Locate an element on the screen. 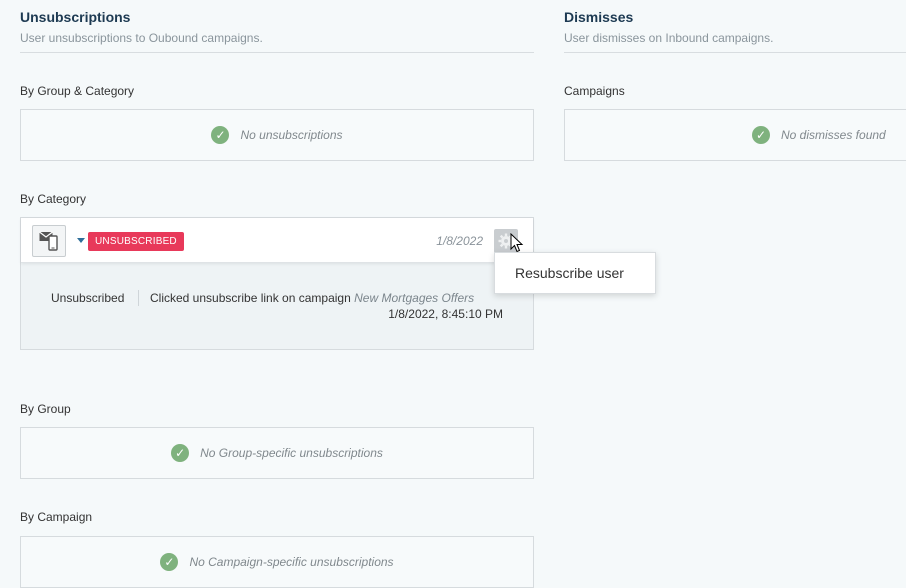 Image resolution: width=906 pixels, height=588 pixels. by-campaign-empty-box: ✓ No Campaign-specific unsubscriptions is located at coordinates (277, 562).